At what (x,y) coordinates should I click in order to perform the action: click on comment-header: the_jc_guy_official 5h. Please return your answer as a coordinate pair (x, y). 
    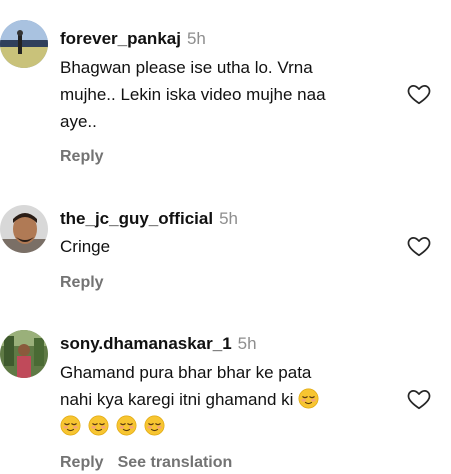
    Looking at the image, I should click on (149, 219).